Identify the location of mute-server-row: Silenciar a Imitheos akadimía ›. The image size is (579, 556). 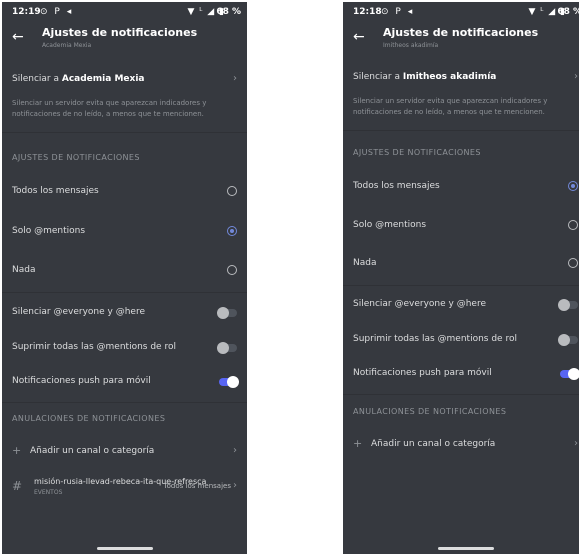
(461, 79).